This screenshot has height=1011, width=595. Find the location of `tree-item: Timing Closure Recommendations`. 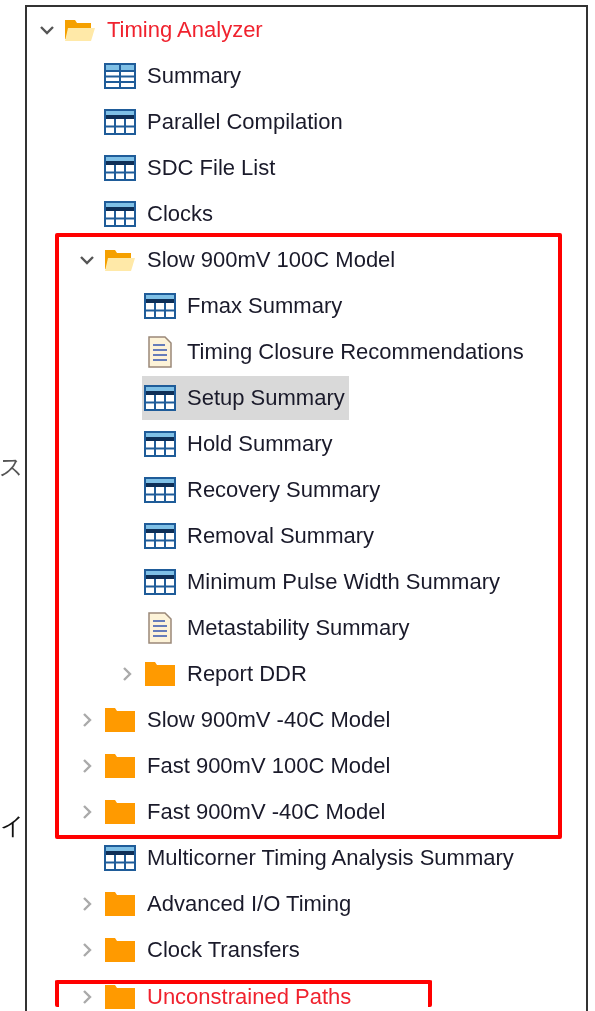

tree-item: Timing Closure Recommendations is located at coordinates (335, 352).